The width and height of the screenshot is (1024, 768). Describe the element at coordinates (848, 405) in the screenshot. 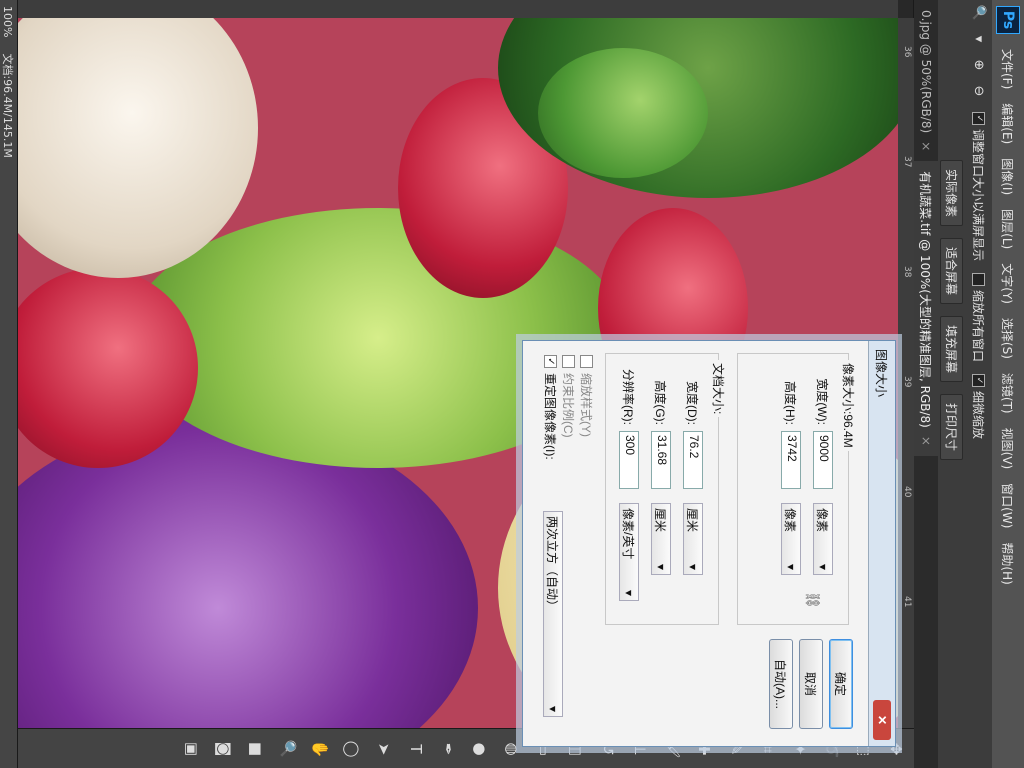

I see `pixel-dimensions-label: 像素大小:96.4M` at that location.